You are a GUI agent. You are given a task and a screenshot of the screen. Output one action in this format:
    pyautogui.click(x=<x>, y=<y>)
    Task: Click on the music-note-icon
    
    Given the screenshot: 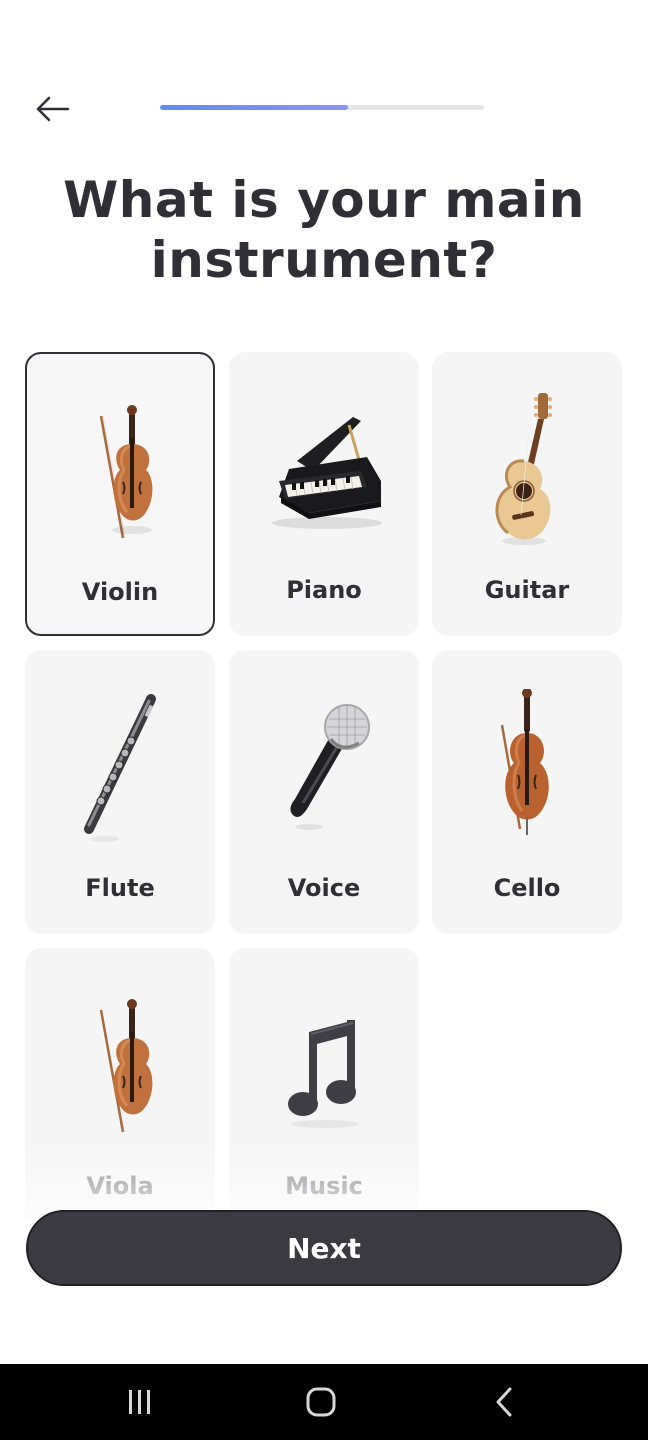 What is the action you would take?
    pyautogui.click(x=323, y=1074)
    